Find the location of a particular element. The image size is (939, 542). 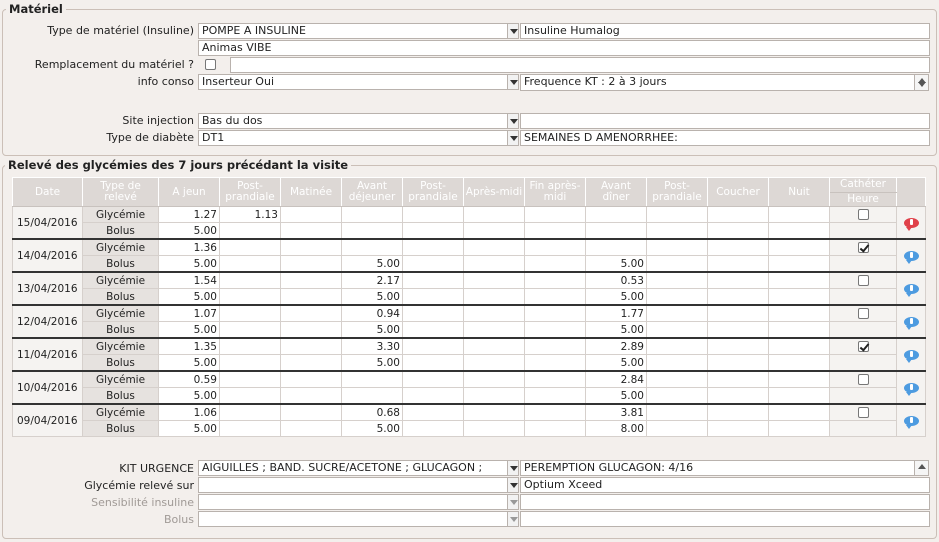

remplacement-field is located at coordinates (580, 65).